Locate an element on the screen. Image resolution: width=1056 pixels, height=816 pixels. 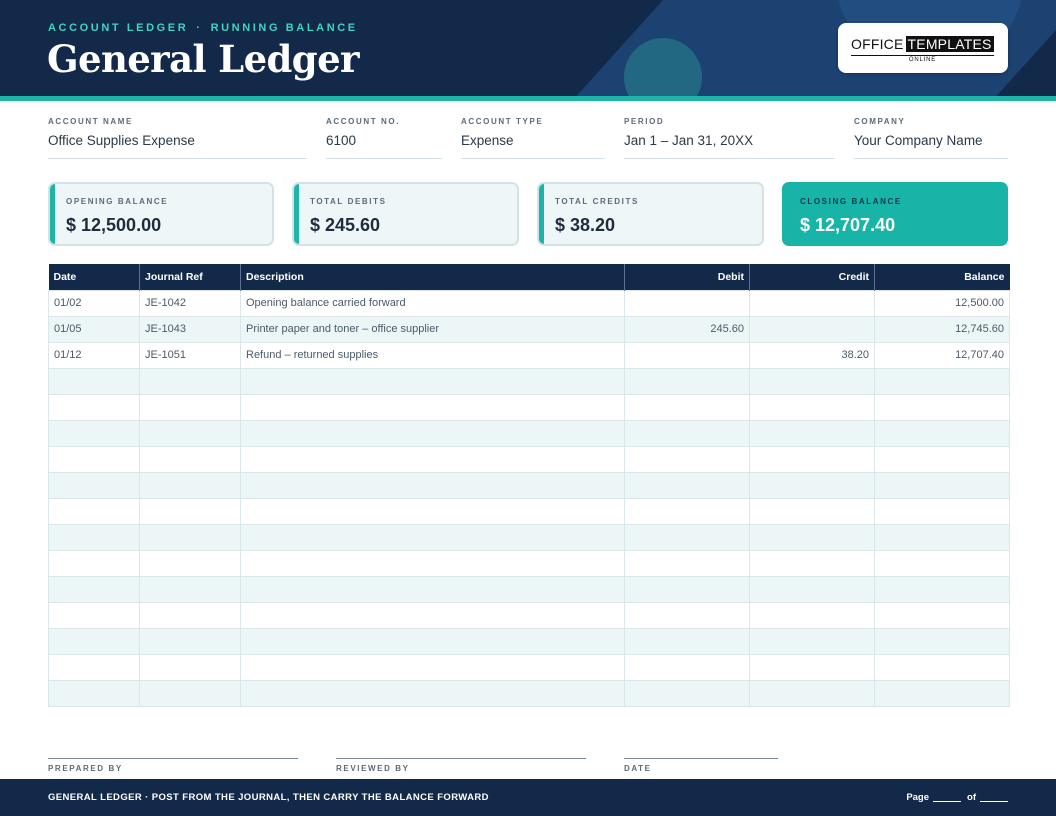
cell-credit: 38.20 is located at coordinates (812, 355).